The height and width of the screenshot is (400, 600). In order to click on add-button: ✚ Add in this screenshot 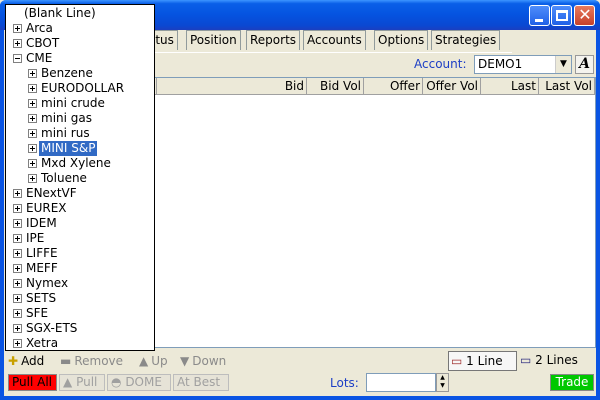, I will do `click(26, 361)`.